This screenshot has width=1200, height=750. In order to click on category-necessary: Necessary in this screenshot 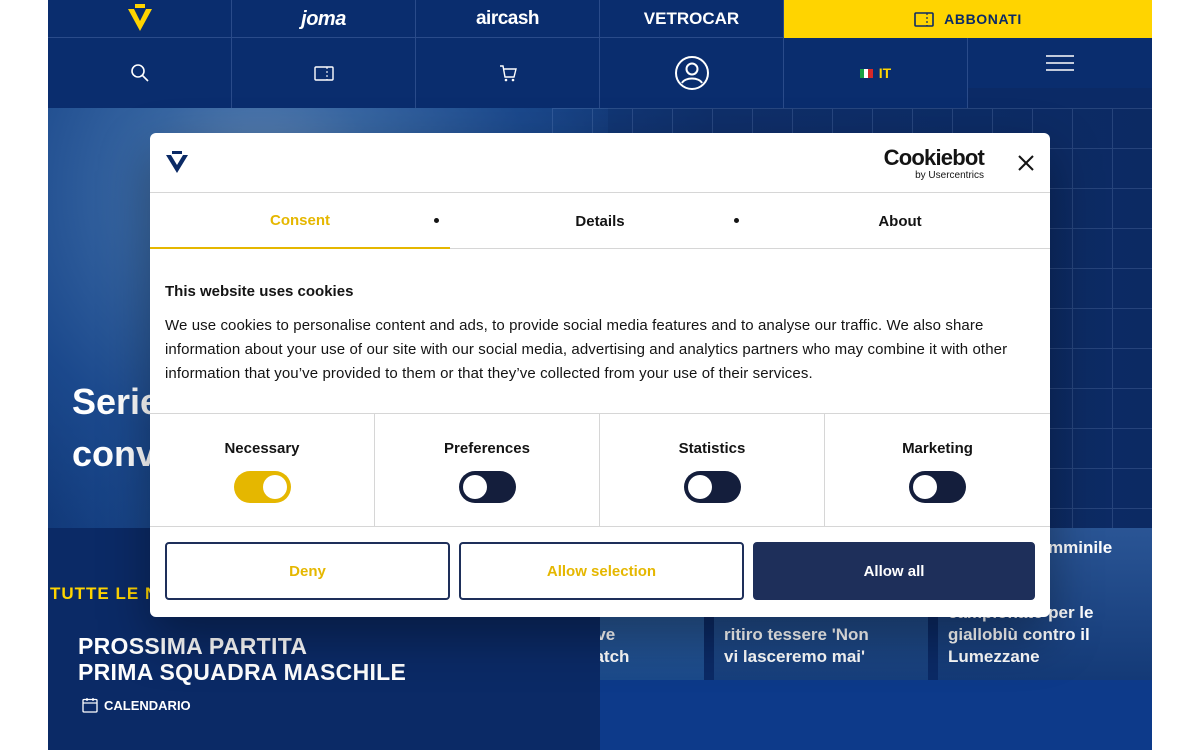, I will do `click(262, 470)`.